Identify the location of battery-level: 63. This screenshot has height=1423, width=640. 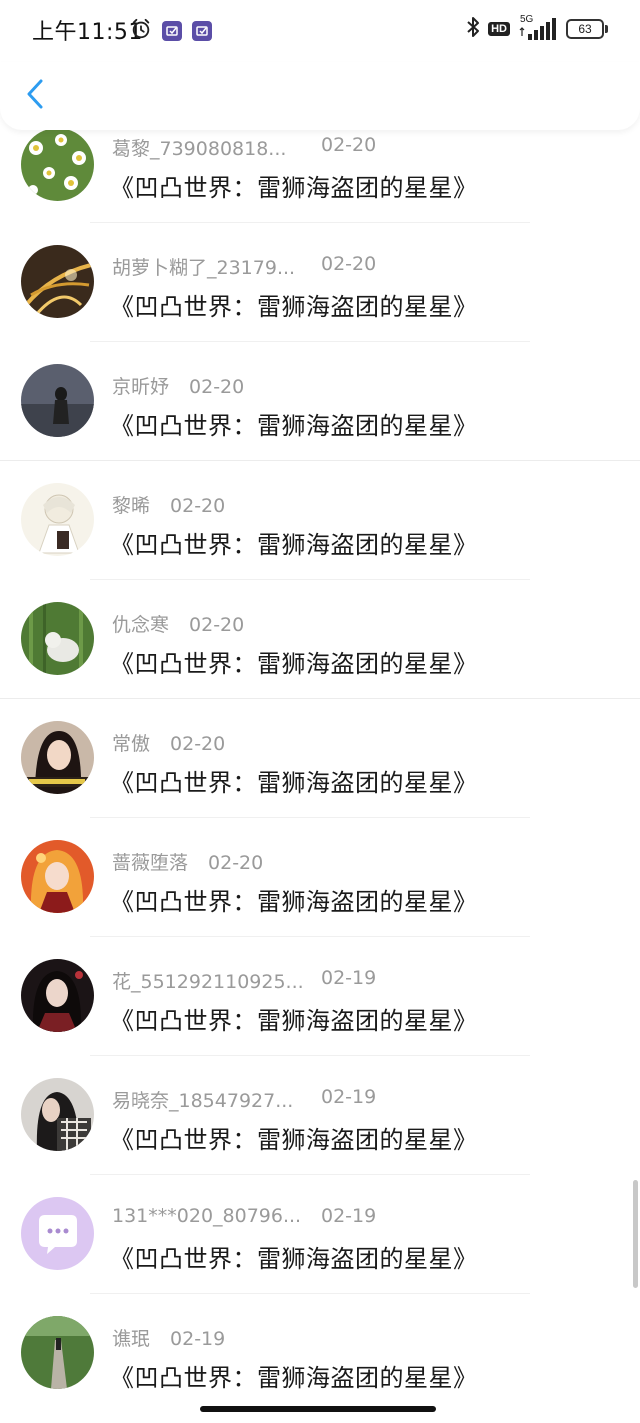
(585, 29).